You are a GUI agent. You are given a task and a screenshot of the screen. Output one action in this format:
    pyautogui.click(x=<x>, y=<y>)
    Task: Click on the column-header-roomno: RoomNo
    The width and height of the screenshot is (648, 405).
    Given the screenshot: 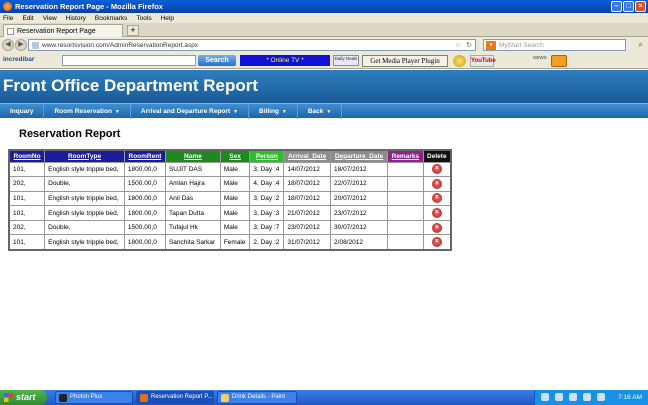 What is the action you would take?
    pyautogui.click(x=27, y=156)
    